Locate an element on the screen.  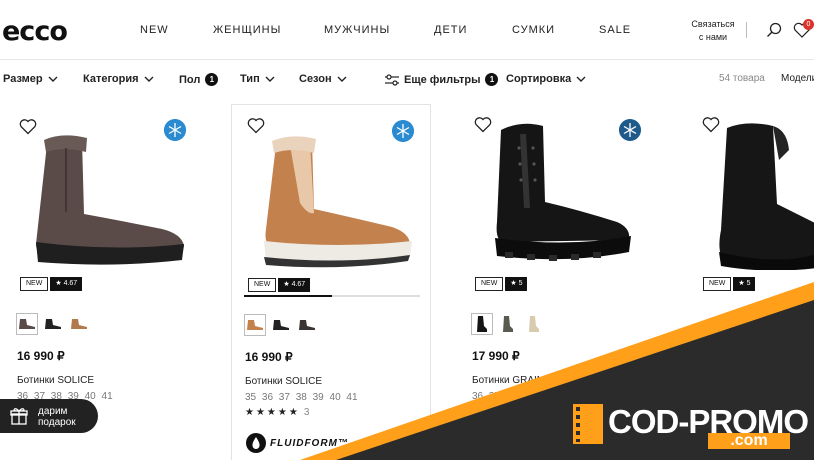
filter-more: Еще фильтры 1 is located at coordinates (442, 79).